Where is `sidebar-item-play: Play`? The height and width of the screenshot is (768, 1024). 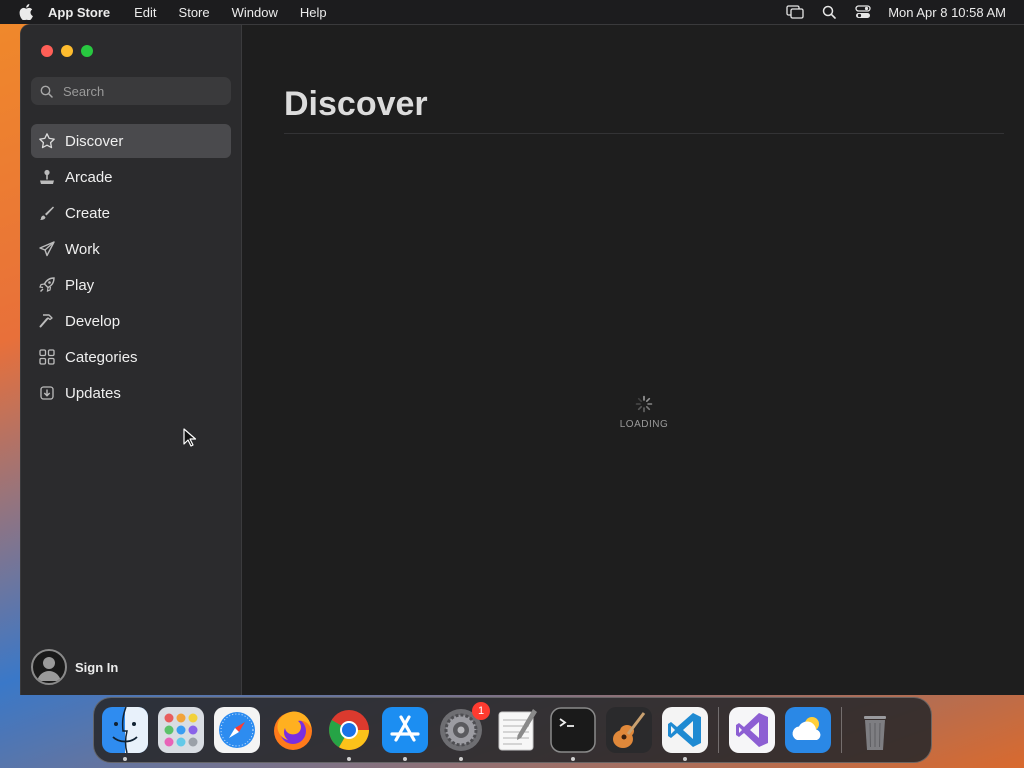 sidebar-item-play: Play is located at coordinates (131, 285).